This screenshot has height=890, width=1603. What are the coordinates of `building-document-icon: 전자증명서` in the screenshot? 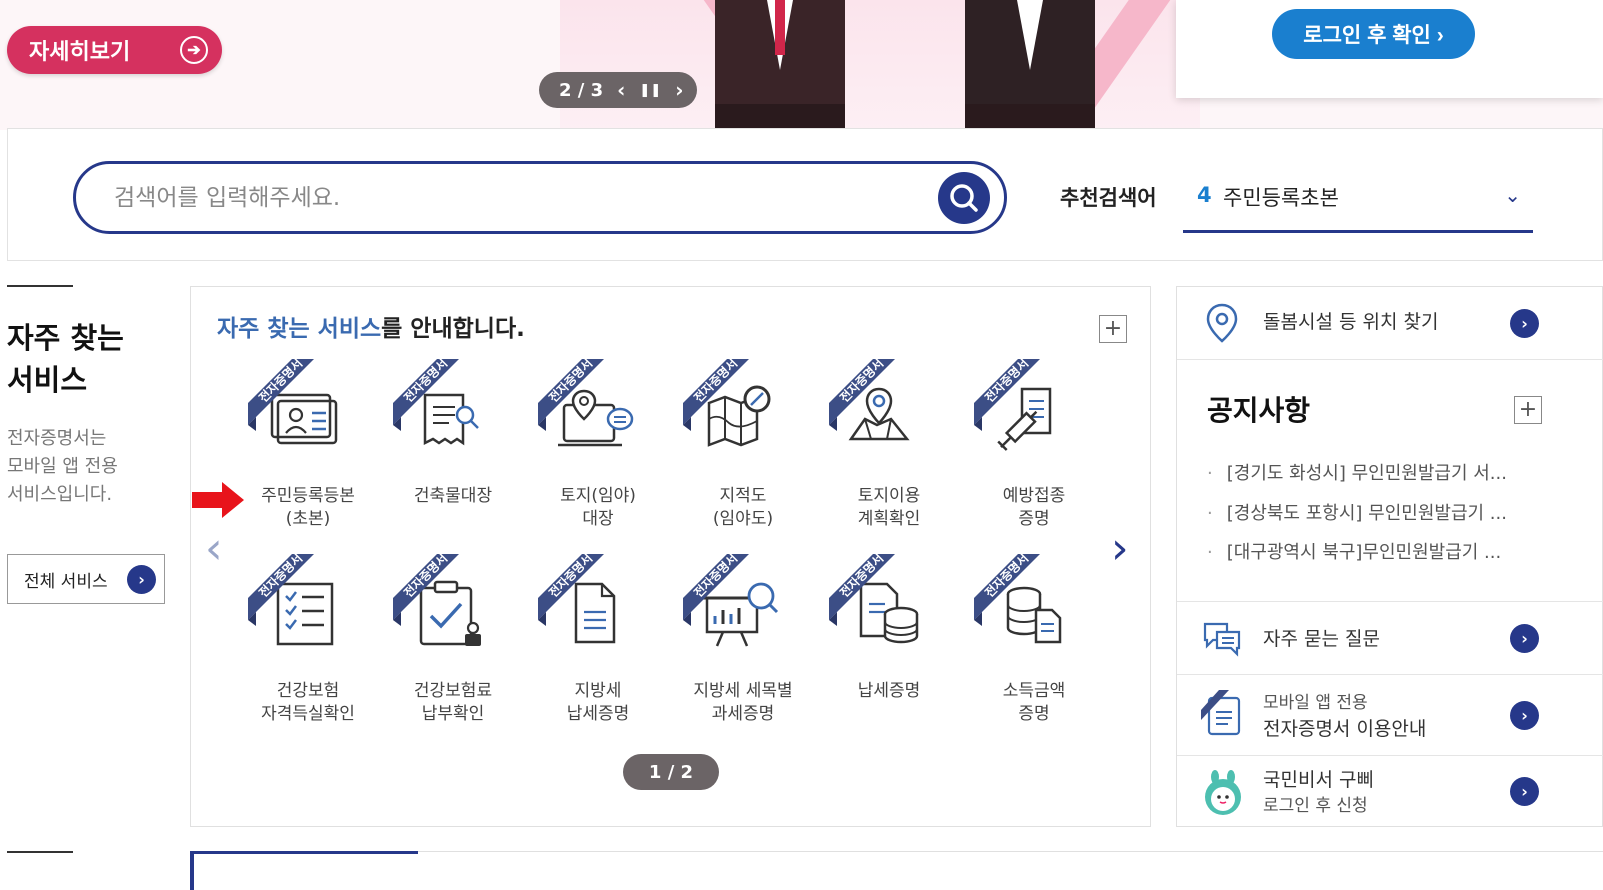 It's located at (436, 402).